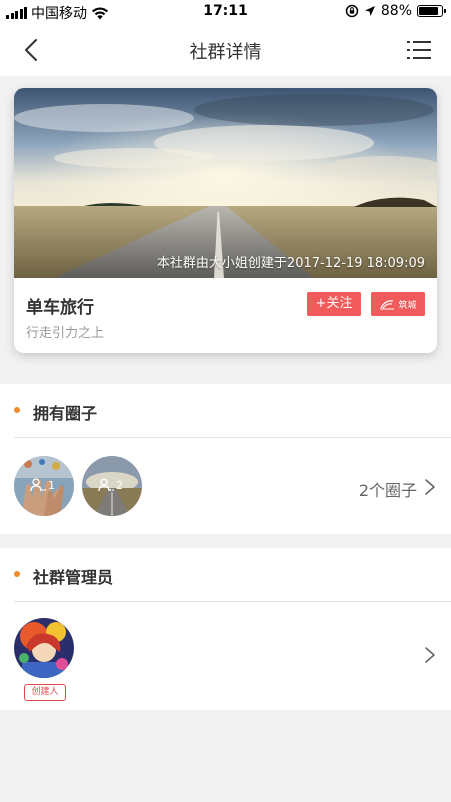  Describe the element at coordinates (290, 263) in the screenshot. I see `created-info: 本社群由大小姐创建于2017-12-19 18:09:09` at that location.